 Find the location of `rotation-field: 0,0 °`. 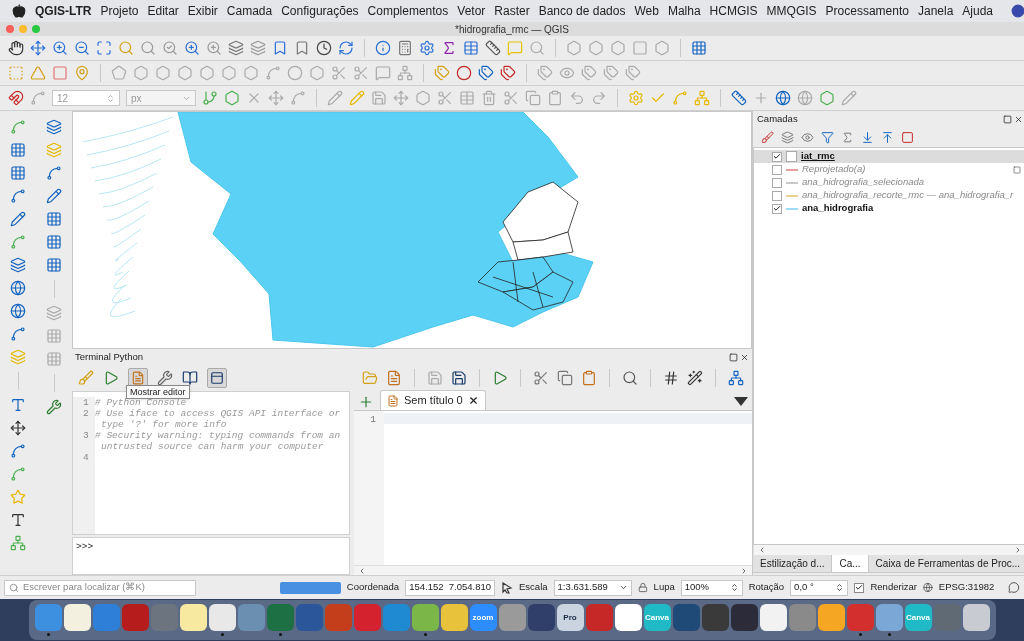

rotation-field: 0,0 ° is located at coordinates (819, 587).